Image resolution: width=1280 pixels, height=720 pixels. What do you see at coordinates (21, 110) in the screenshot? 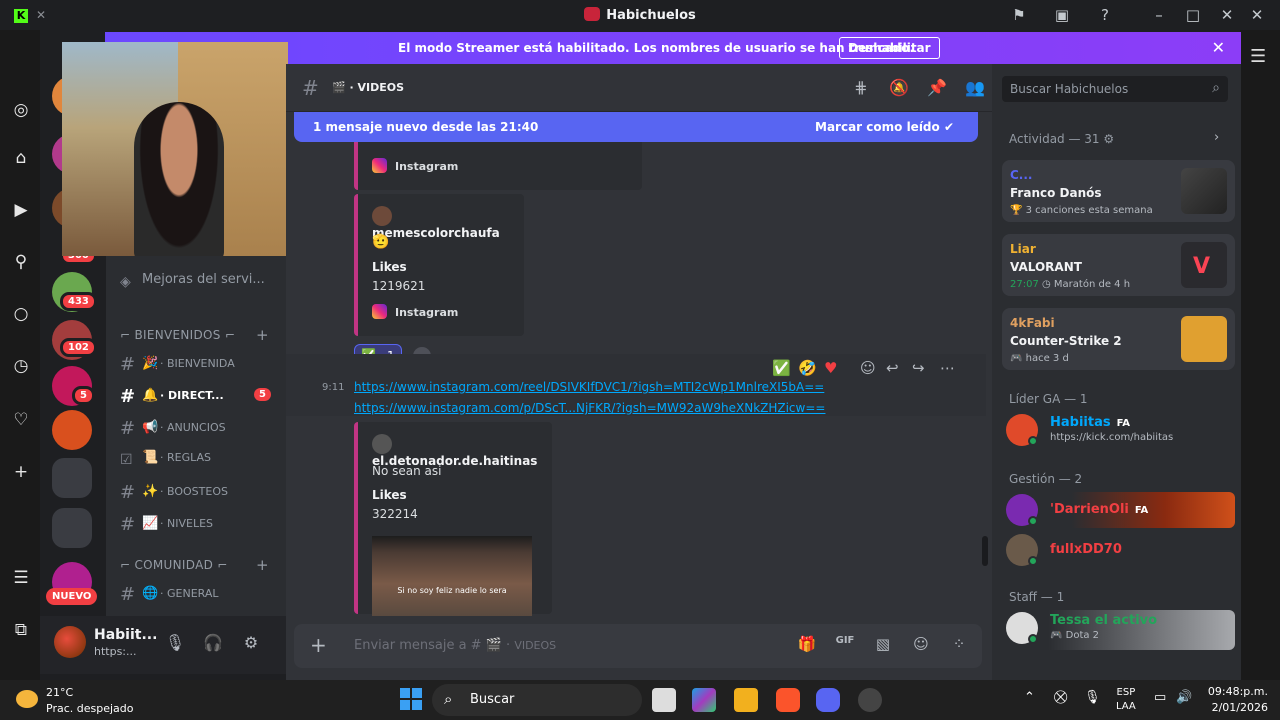
I see `instagram-icon: ◎` at bounding box center [21, 110].